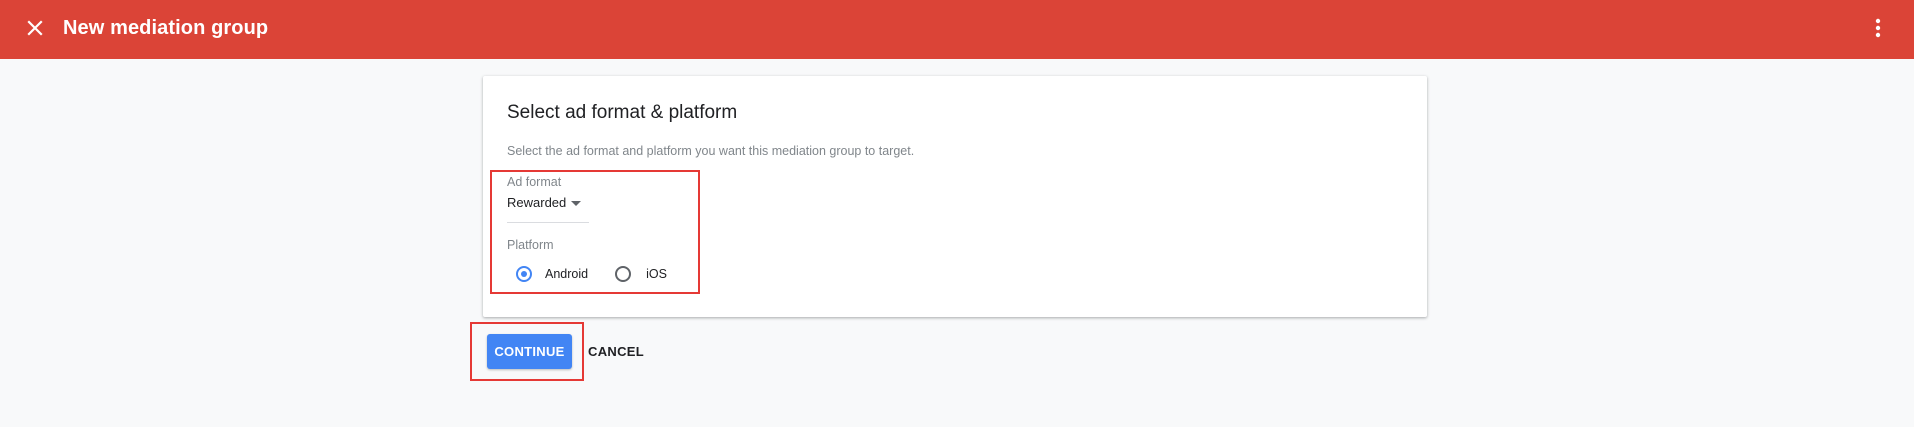 The height and width of the screenshot is (427, 1914). What do you see at coordinates (623, 274) in the screenshot?
I see `radio-unchecked-icon` at bounding box center [623, 274].